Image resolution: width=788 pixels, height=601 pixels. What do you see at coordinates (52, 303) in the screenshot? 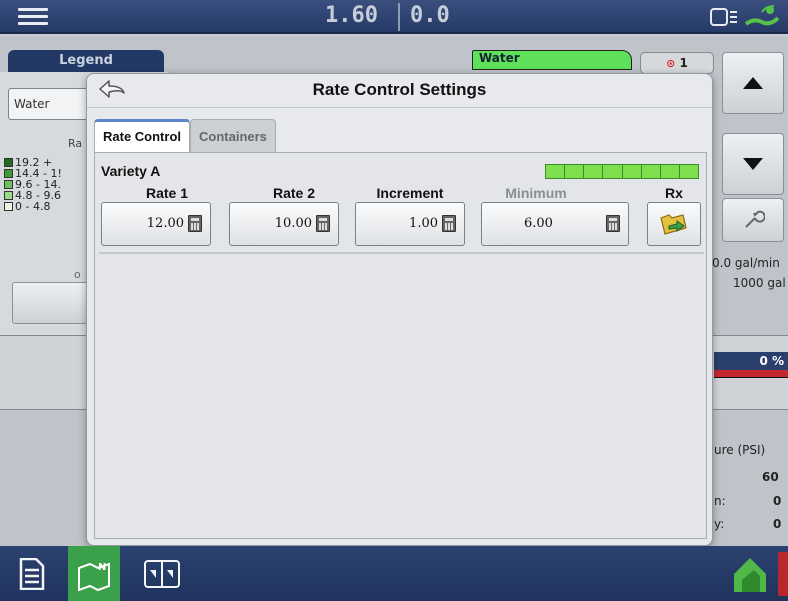
I see `bg-wrench-button` at bounding box center [52, 303].